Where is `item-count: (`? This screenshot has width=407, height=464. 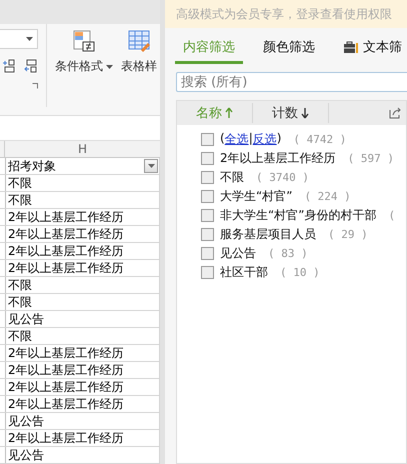
item-count: ( is located at coordinates (392, 215).